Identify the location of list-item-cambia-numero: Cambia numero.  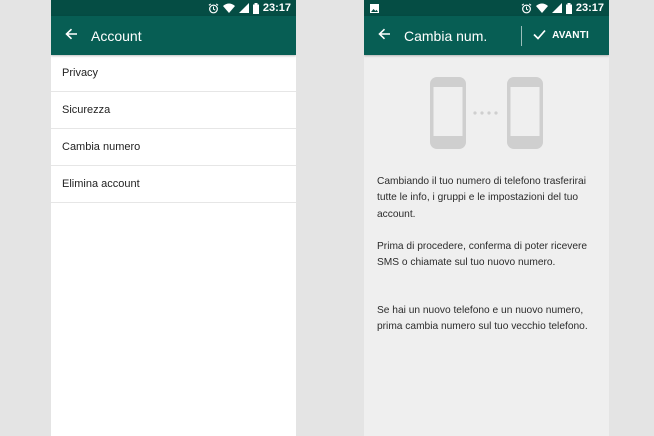
(173, 147).